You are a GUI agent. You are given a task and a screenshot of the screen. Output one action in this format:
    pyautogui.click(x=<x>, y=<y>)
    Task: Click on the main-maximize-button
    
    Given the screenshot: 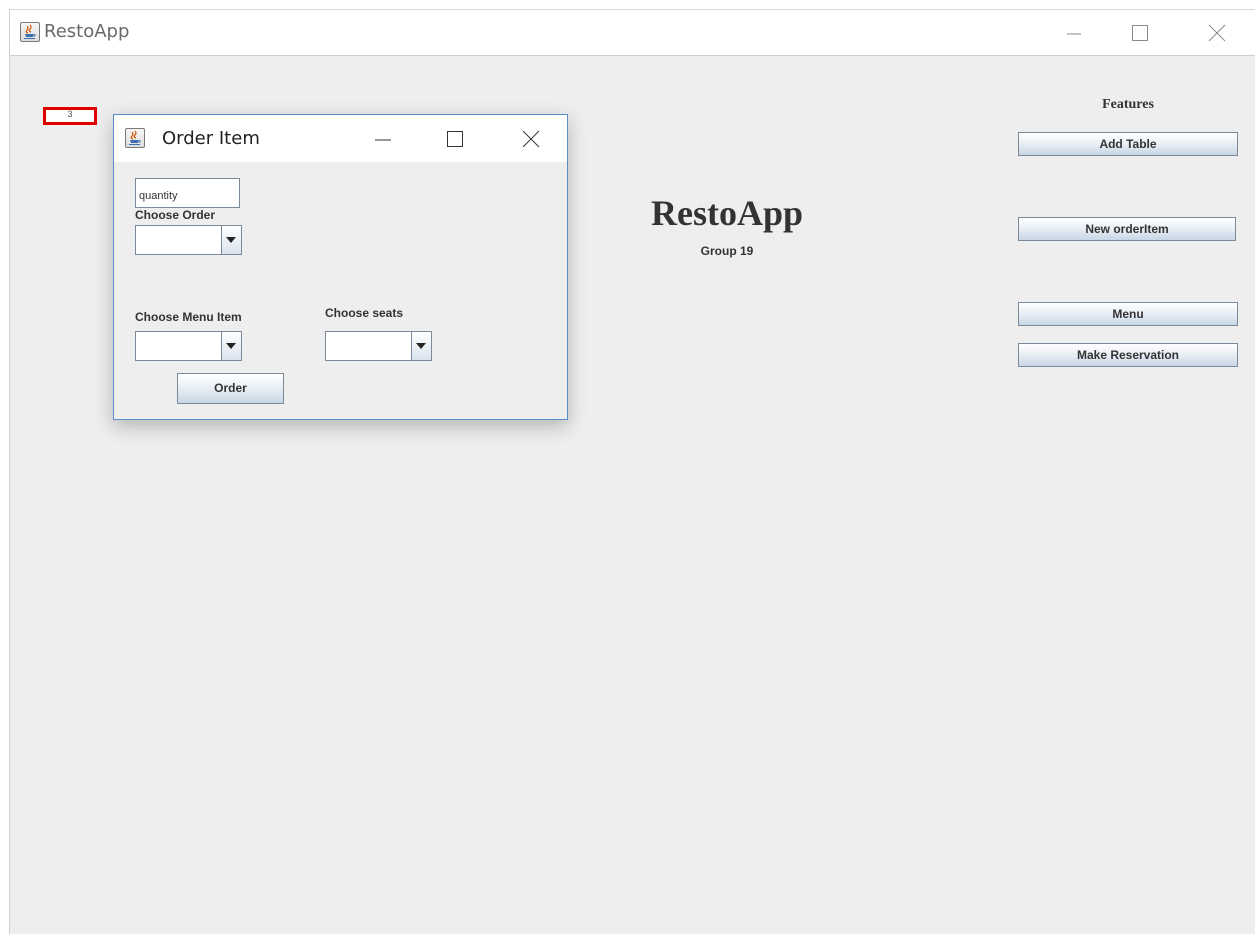 What is the action you would take?
    pyautogui.click(x=1140, y=32)
    